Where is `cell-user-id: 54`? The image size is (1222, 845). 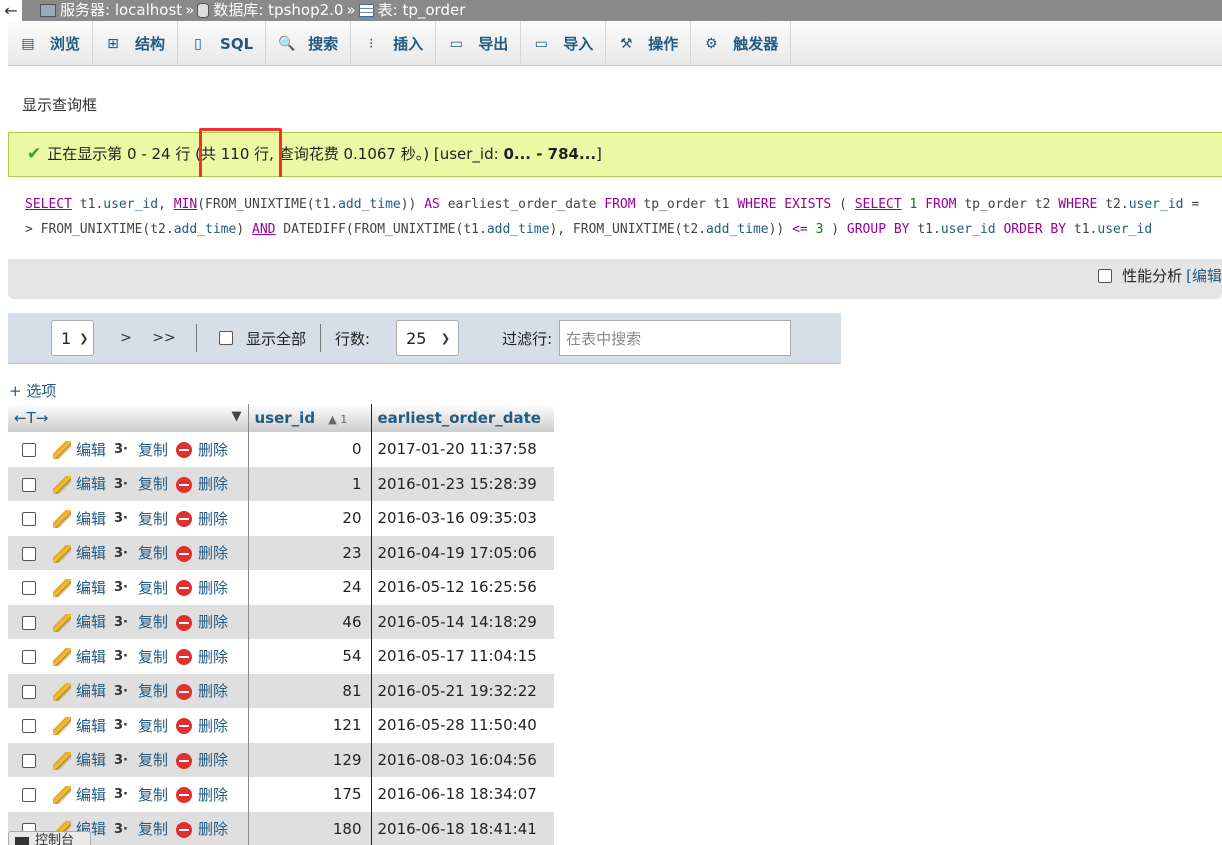
cell-user-id: 54 is located at coordinates (310, 656).